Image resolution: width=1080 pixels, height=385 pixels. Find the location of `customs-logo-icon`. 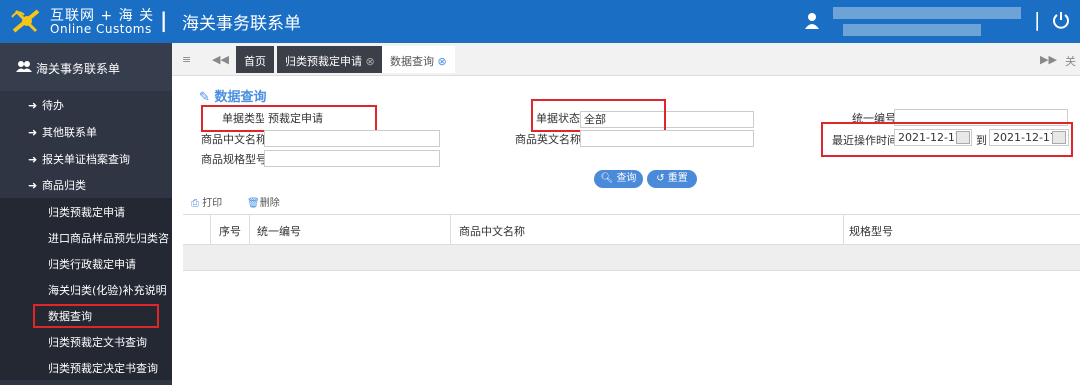

customs-logo-icon is located at coordinates (25, 21).